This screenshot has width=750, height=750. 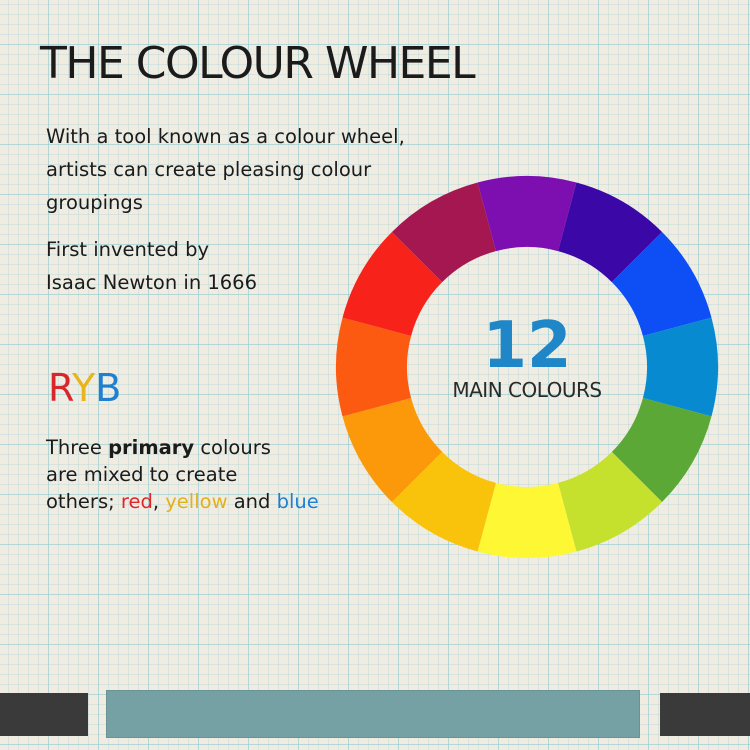 I want to click on footer-bar-center, so click(x=373, y=714).